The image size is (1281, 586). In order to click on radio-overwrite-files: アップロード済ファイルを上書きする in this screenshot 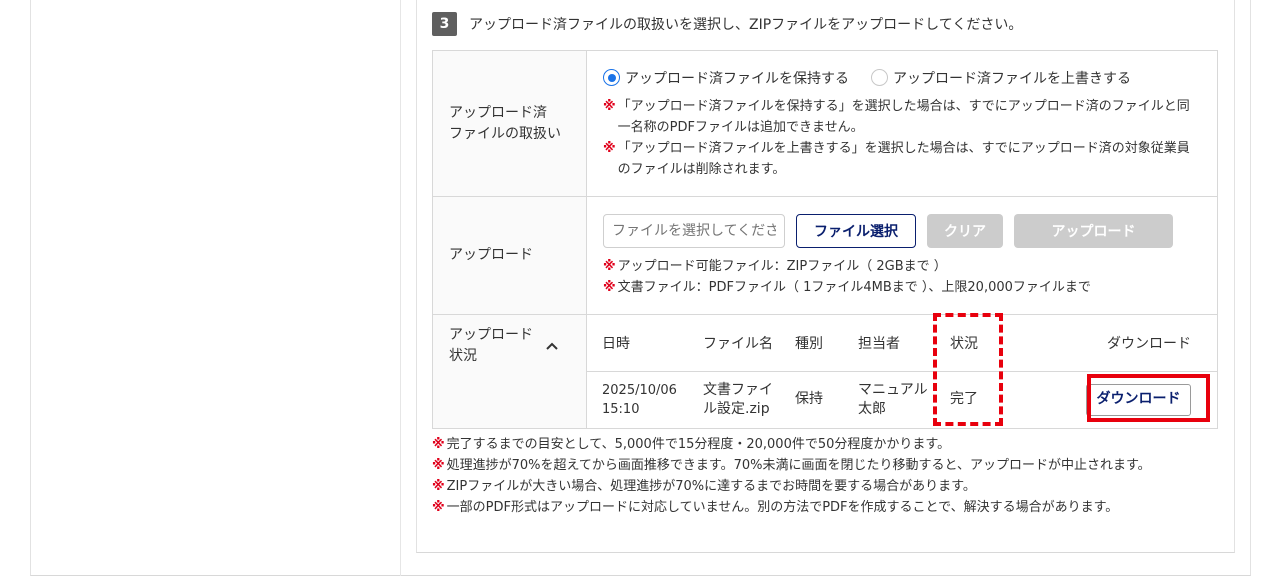, I will do `click(1001, 78)`.